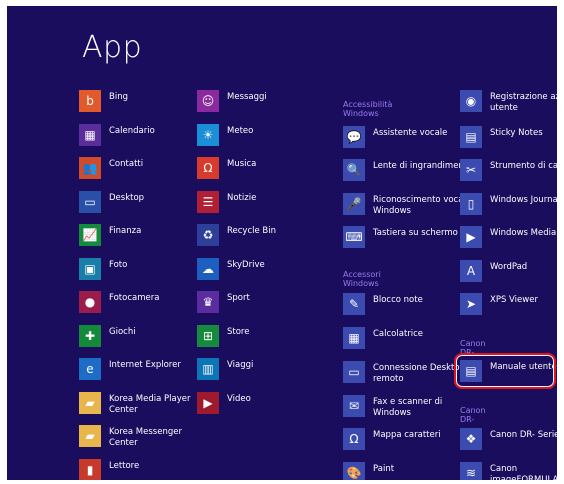 The image size is (564, 484). Describe the element at coordinates (138, 106) in the screenshot. I see `app-tile-bing: b Bing` at that location.